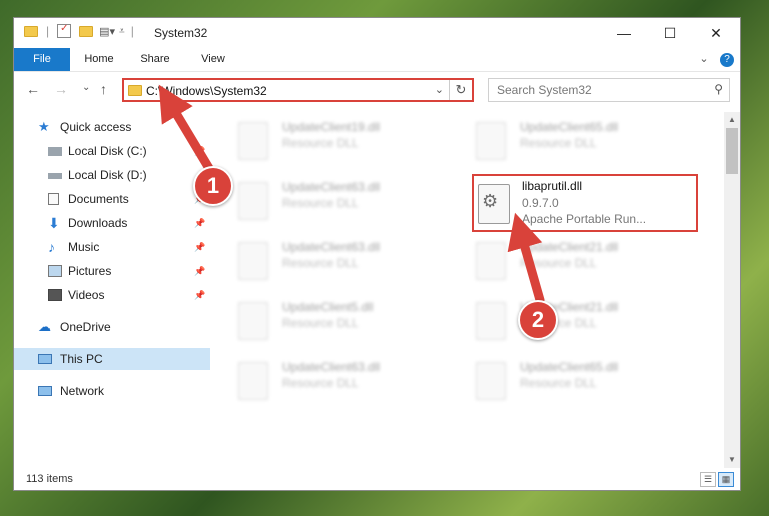 The image size is (769, 516). What do you see at coordinates (44, 126) in the screenshot?
I see `star-icon: ★` at bounding box center [44, 126].